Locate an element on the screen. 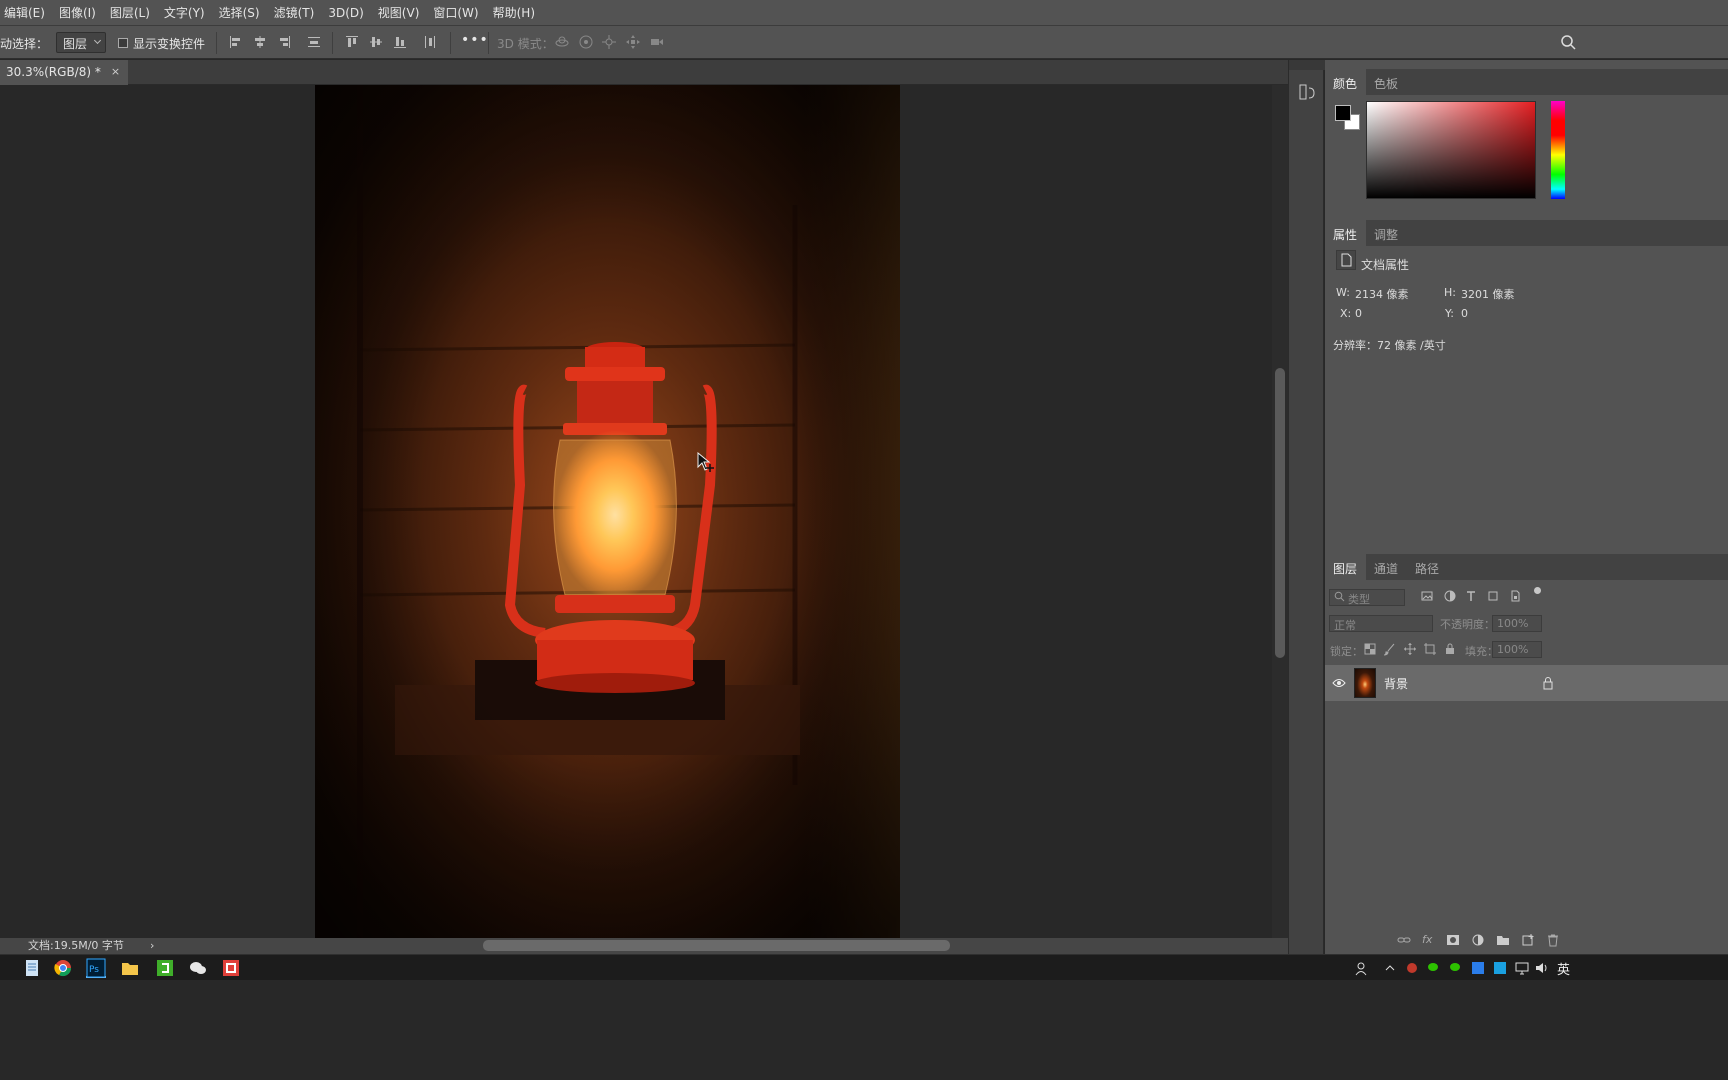 The width and height of the screenshot is (1728, 1080). auto-select-value: 图层 is located at coordinates (75, 44).